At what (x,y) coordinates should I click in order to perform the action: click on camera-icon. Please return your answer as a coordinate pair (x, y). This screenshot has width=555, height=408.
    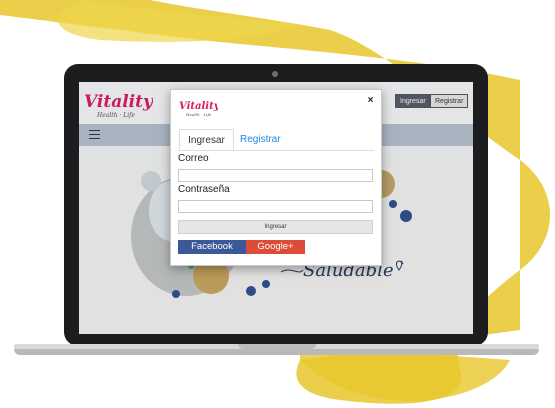
    Looking at the image, I should click on (275, 74).